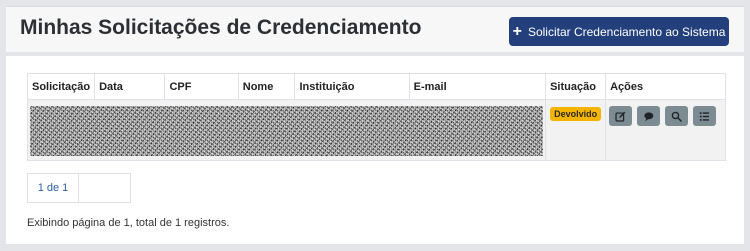 This screenshot has width=750, height=251. I want to click on comment-icon, so click(649, 116).